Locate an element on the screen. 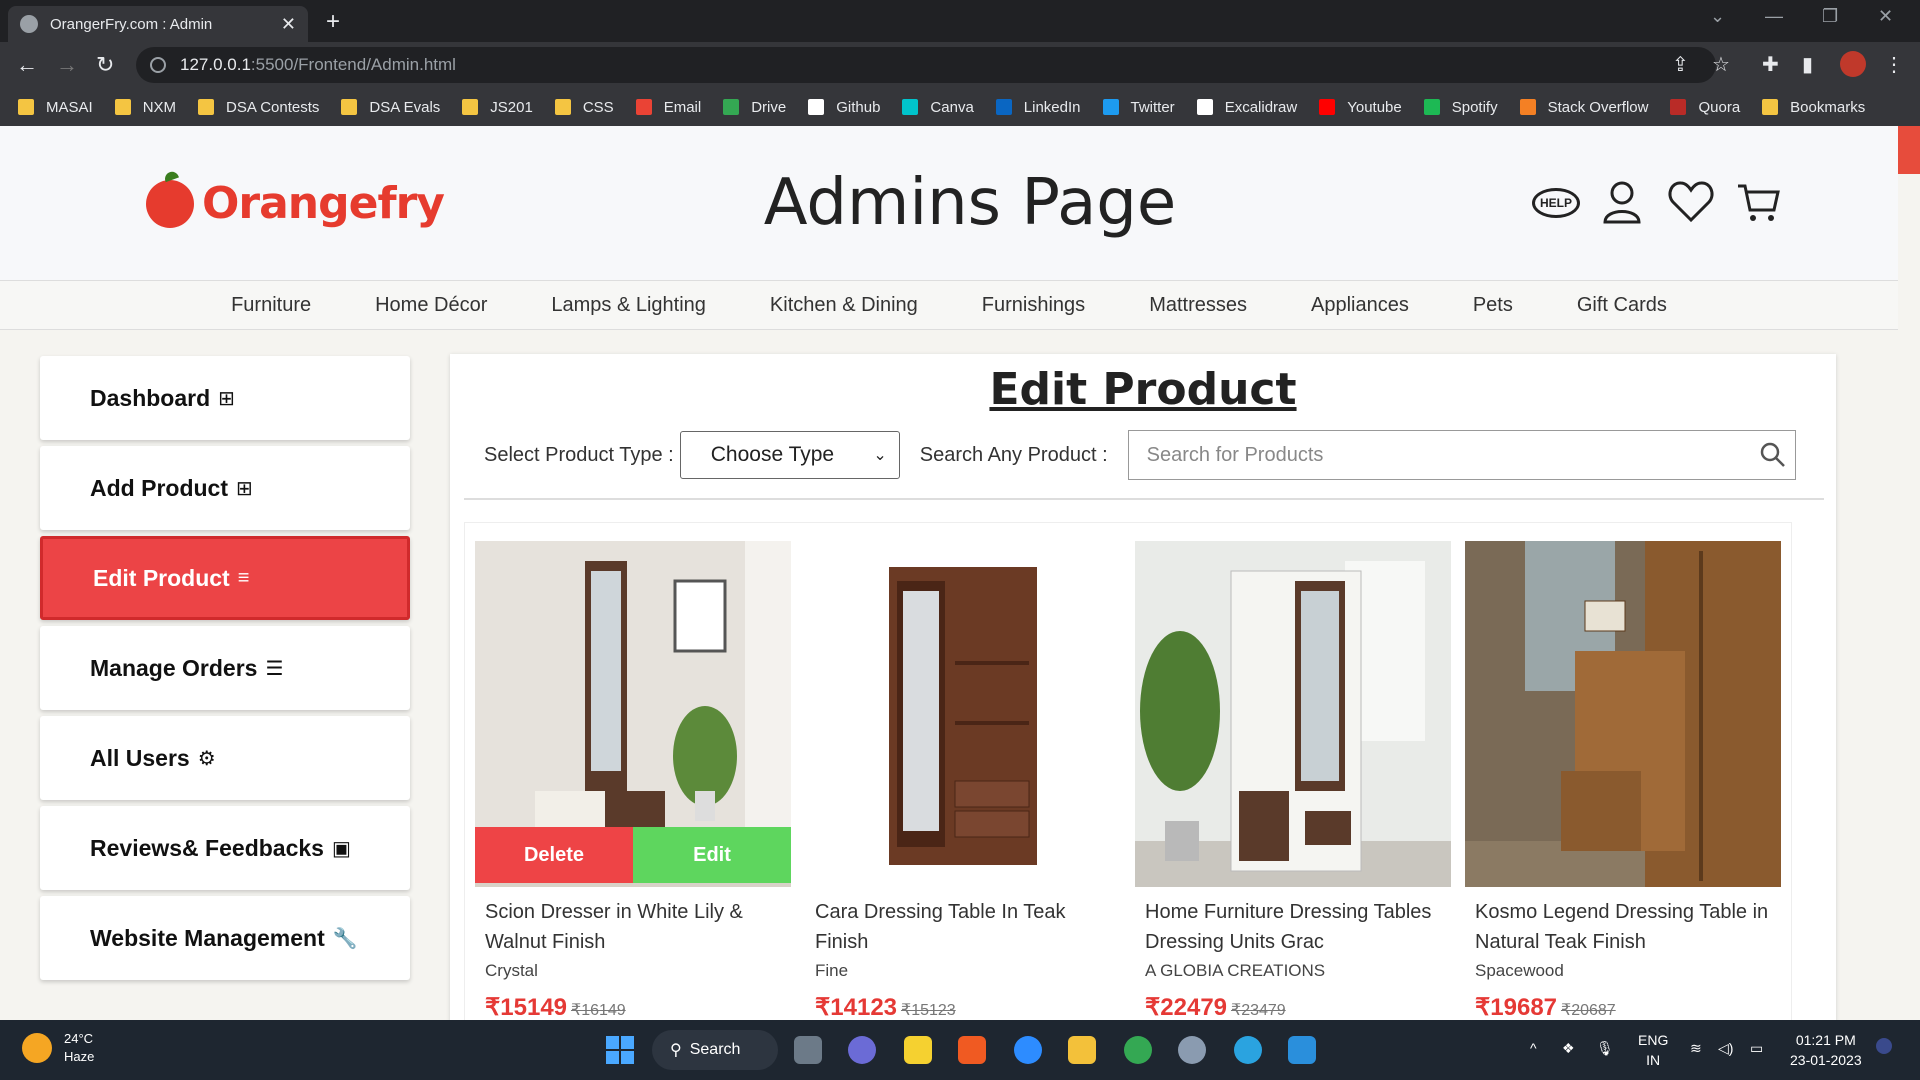 The image size is (1920, 1080). profile-avatar is located at coordinates (1853, 64).